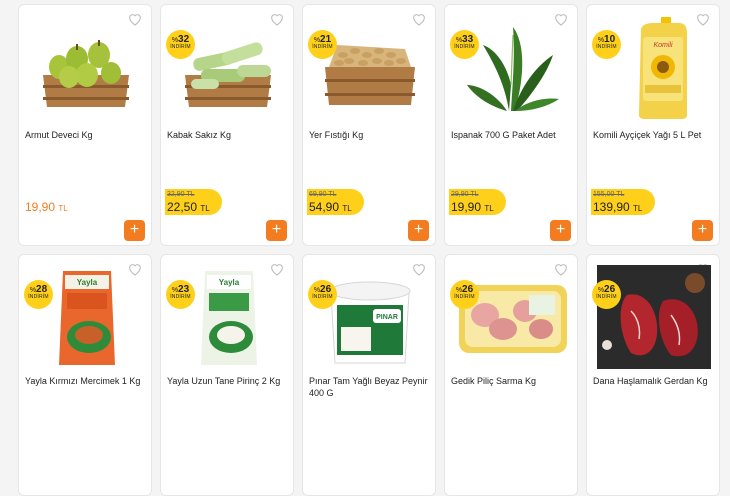  Describe the element at coordinates (663, 45) in the screenshot. I see `svg-text: Komili` at that location.